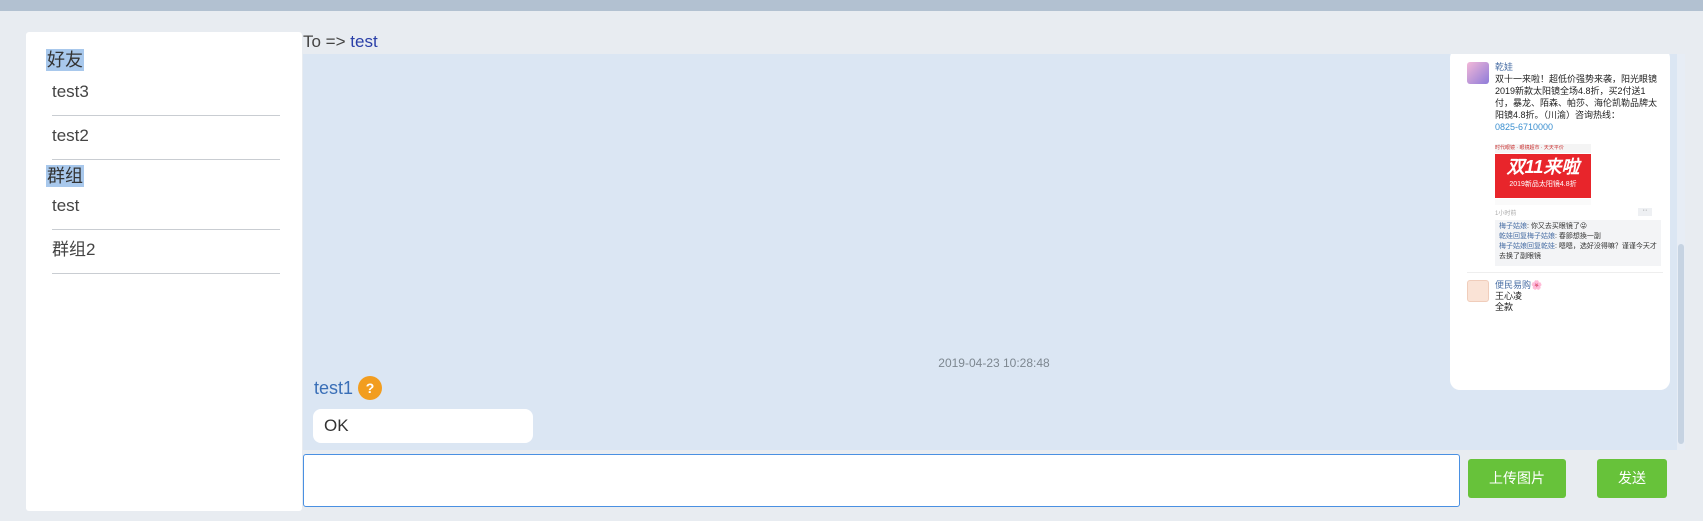 Image resolution: width=1703 pixels, height=521 pixels. I want to click on recipient-name: test, so click(364, 41).